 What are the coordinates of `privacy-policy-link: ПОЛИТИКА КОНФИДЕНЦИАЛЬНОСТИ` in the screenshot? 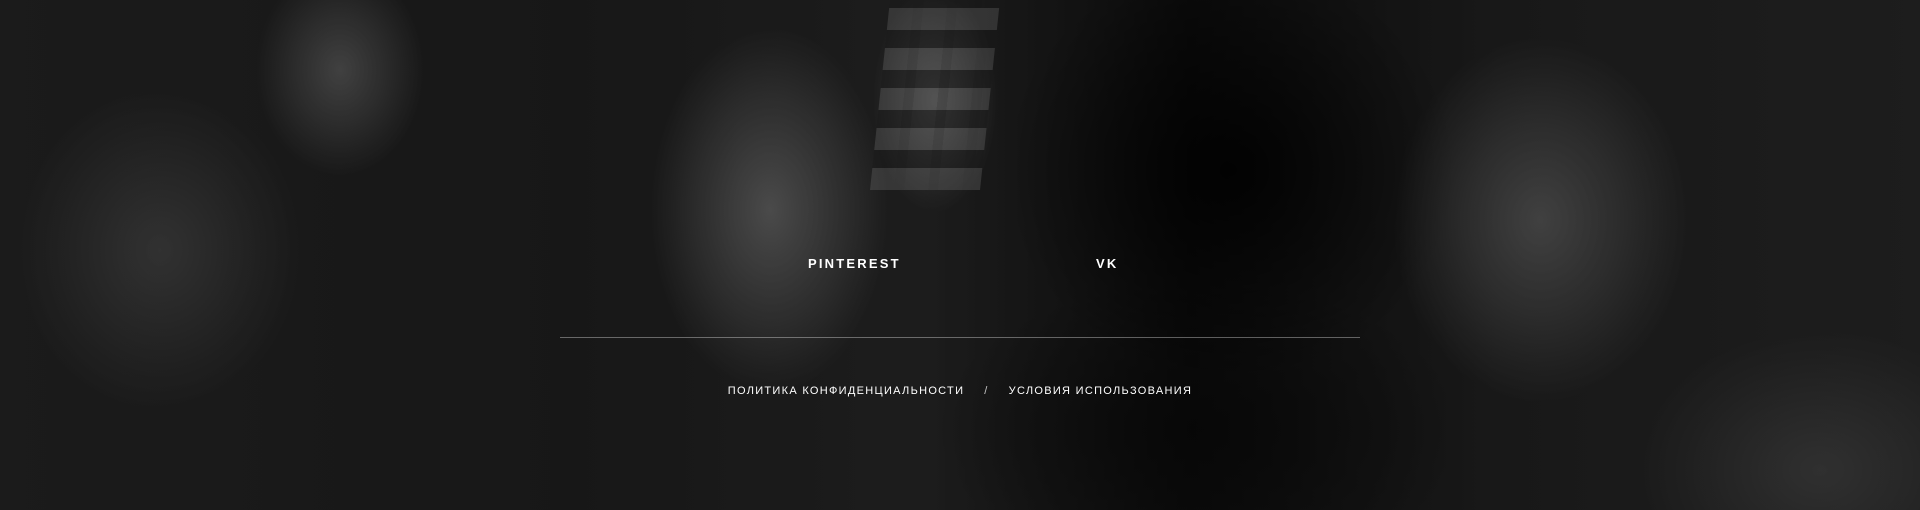 It's located at (846, 391).